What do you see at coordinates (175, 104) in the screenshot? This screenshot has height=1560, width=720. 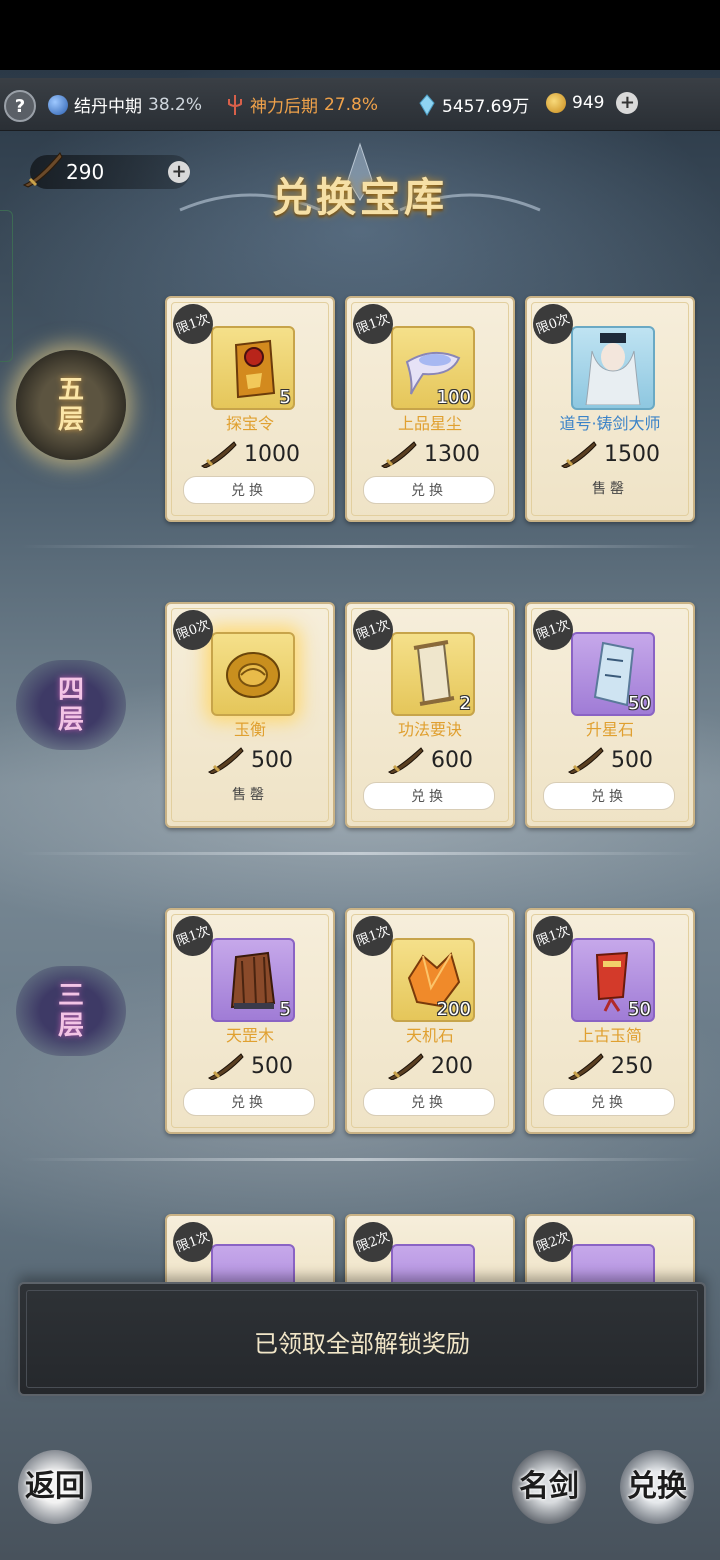 I see `realm-percent: 38.2%` at bounding box center [175, 104].